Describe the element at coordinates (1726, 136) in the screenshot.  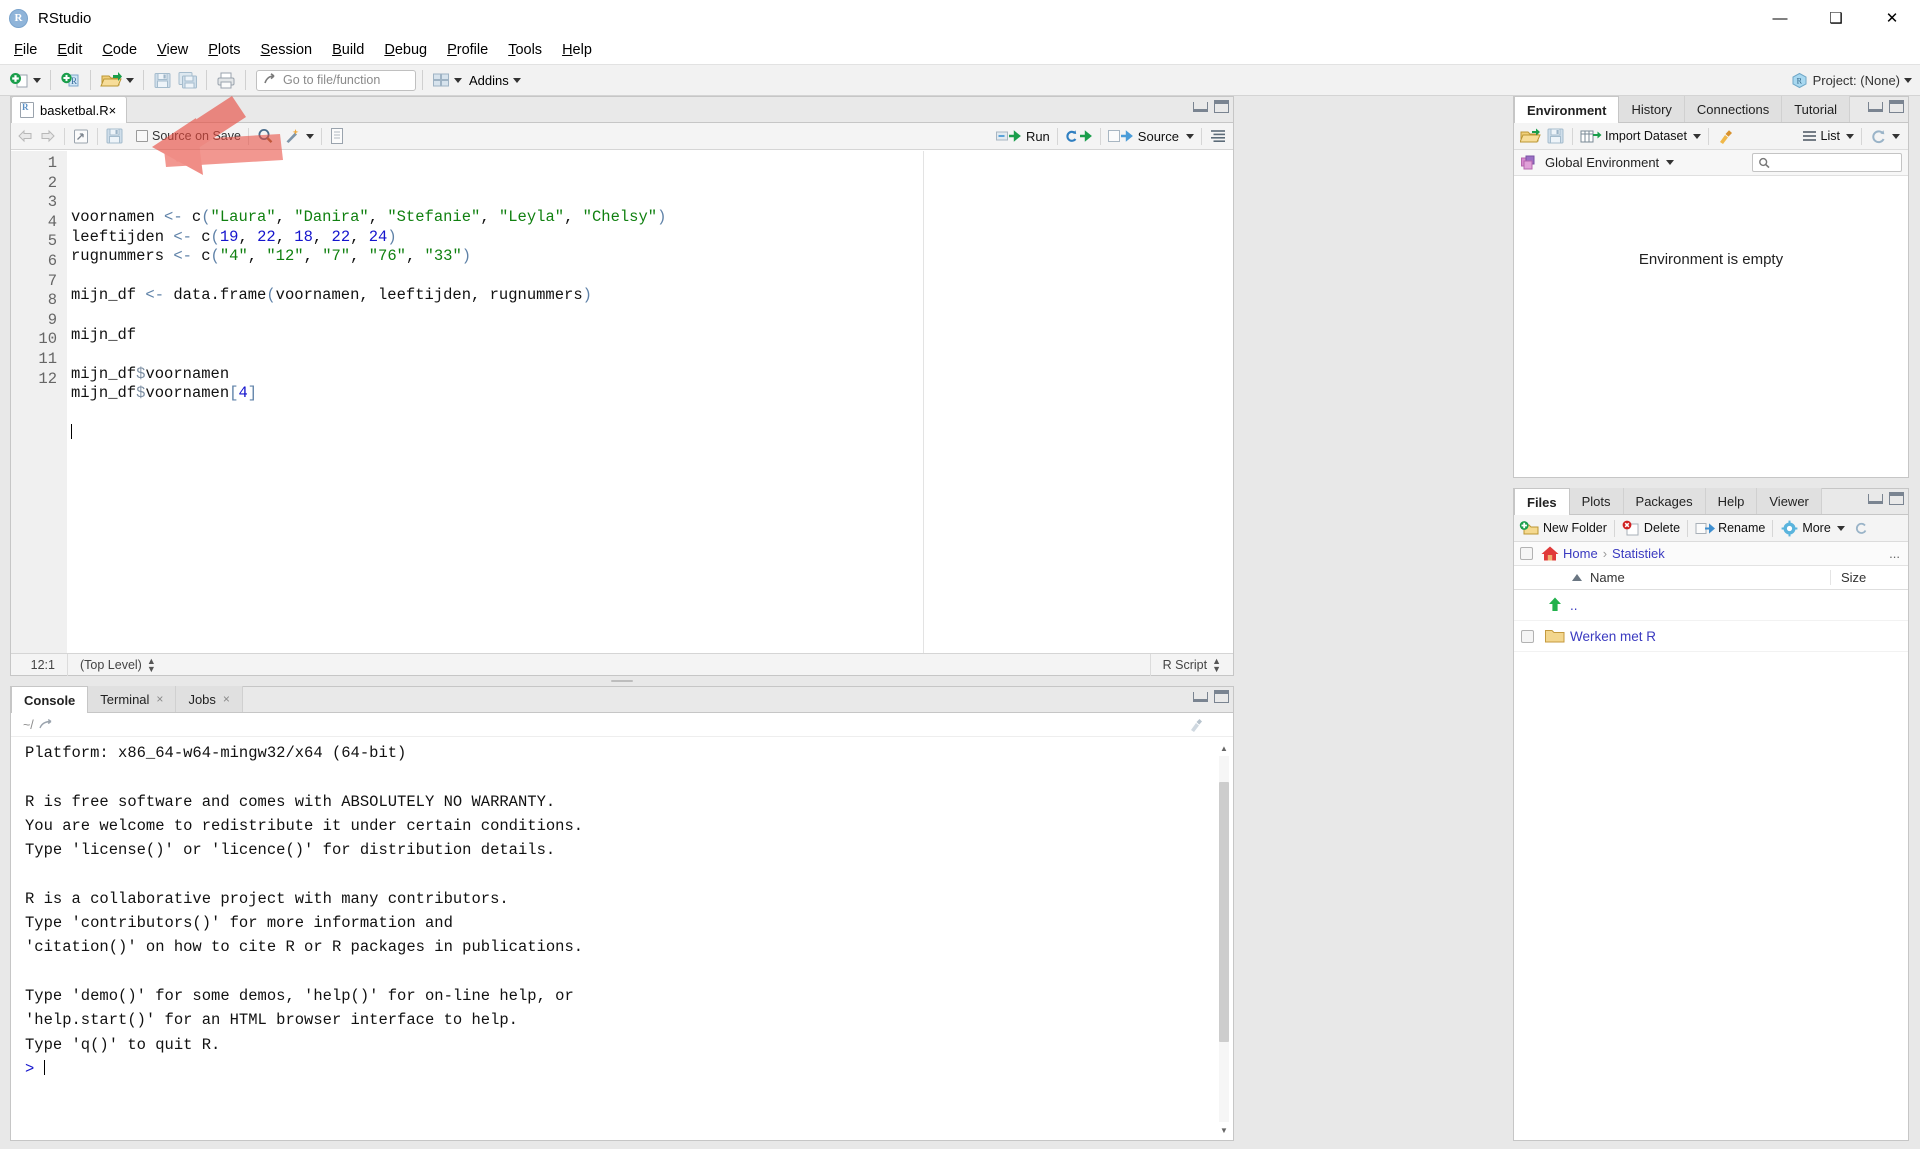
I see `broom-icon` at that location.